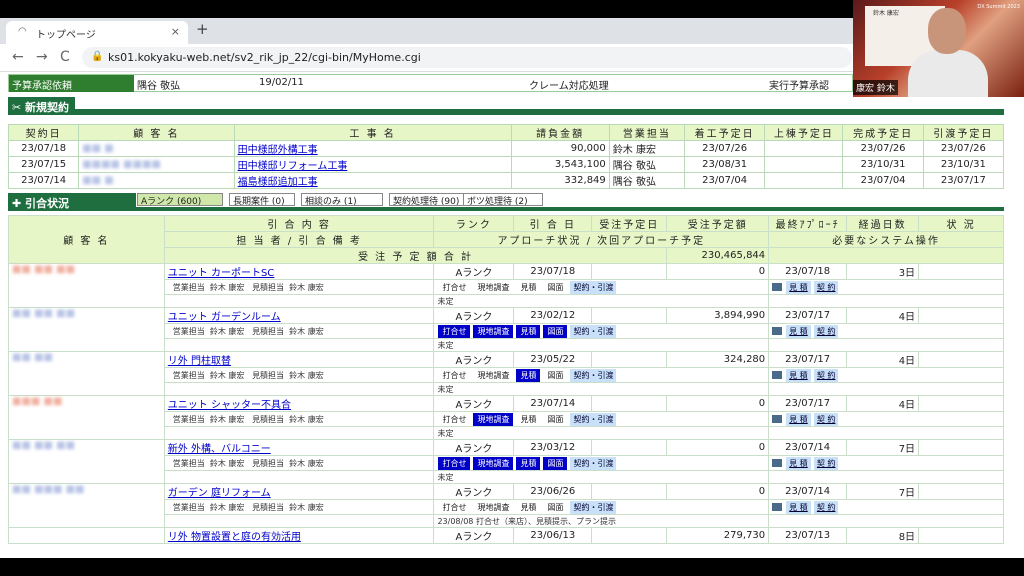 The height and width of the screenshot is (576, 1024). Describe the element at coordinates (42, 57) in the screenshot. I see `forward-icon: →` at that location.